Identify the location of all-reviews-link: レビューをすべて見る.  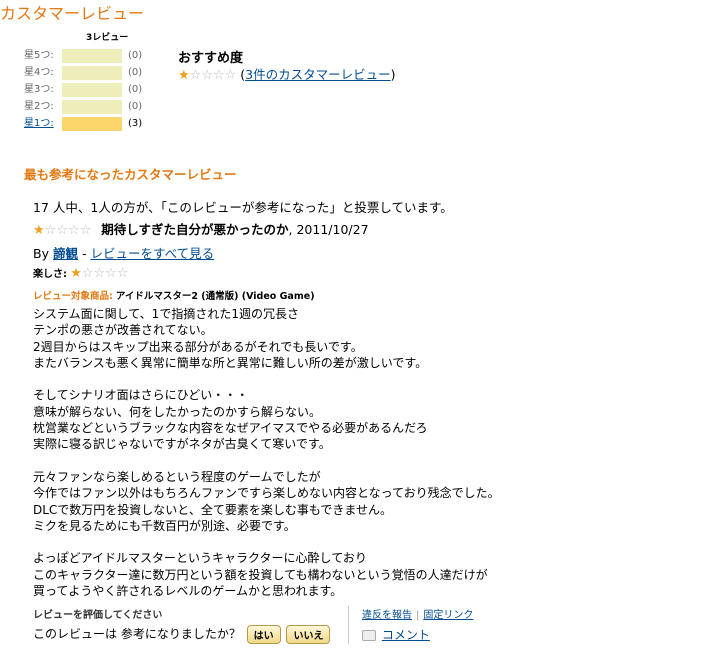
(152, 253).